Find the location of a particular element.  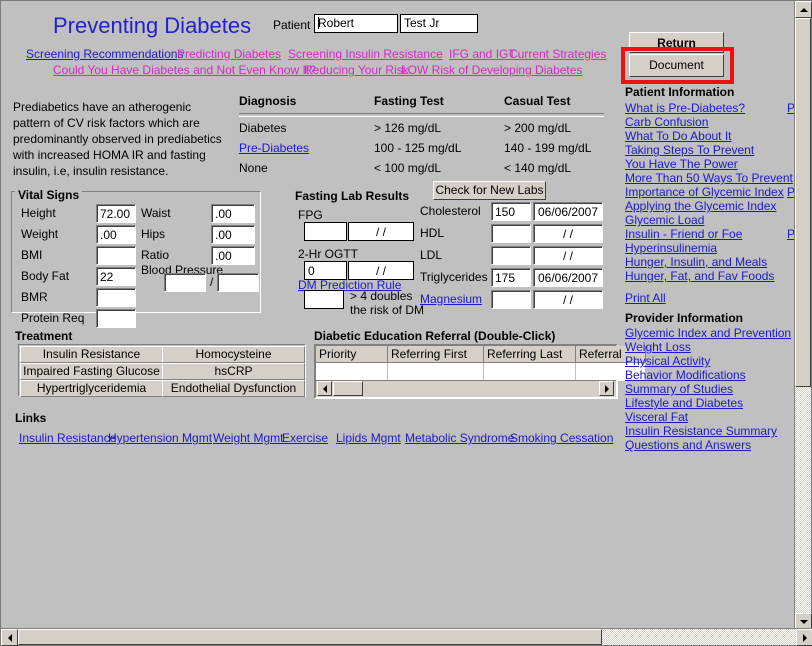

patient-last-name-input: Test Jr is located at coordinates (439, 23).